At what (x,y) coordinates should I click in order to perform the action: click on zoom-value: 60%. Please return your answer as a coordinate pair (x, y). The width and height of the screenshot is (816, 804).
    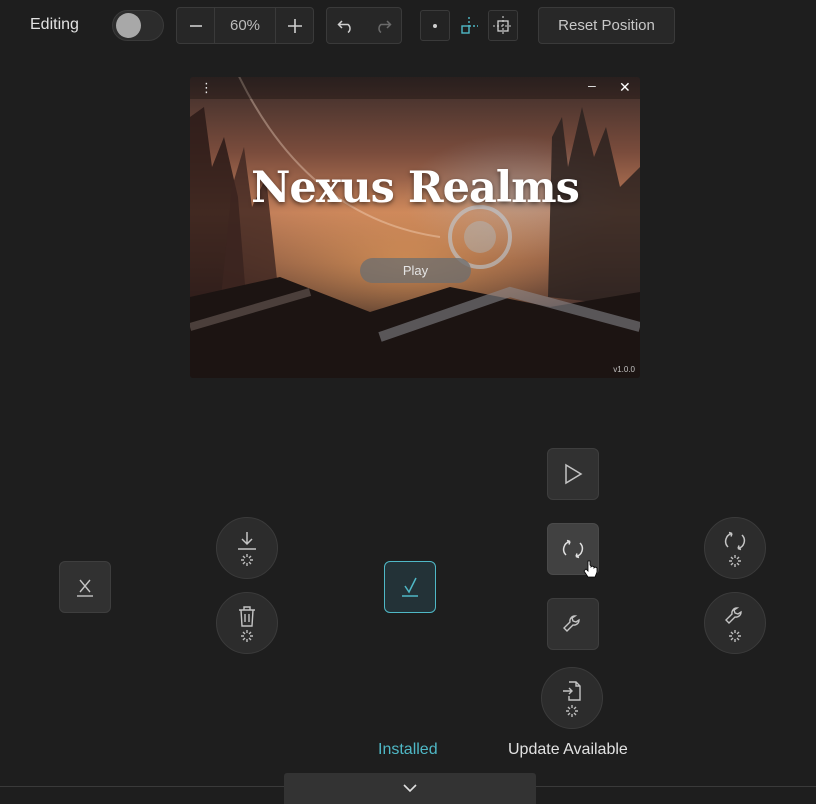
    Looking at the image, I should click on (245, 25).